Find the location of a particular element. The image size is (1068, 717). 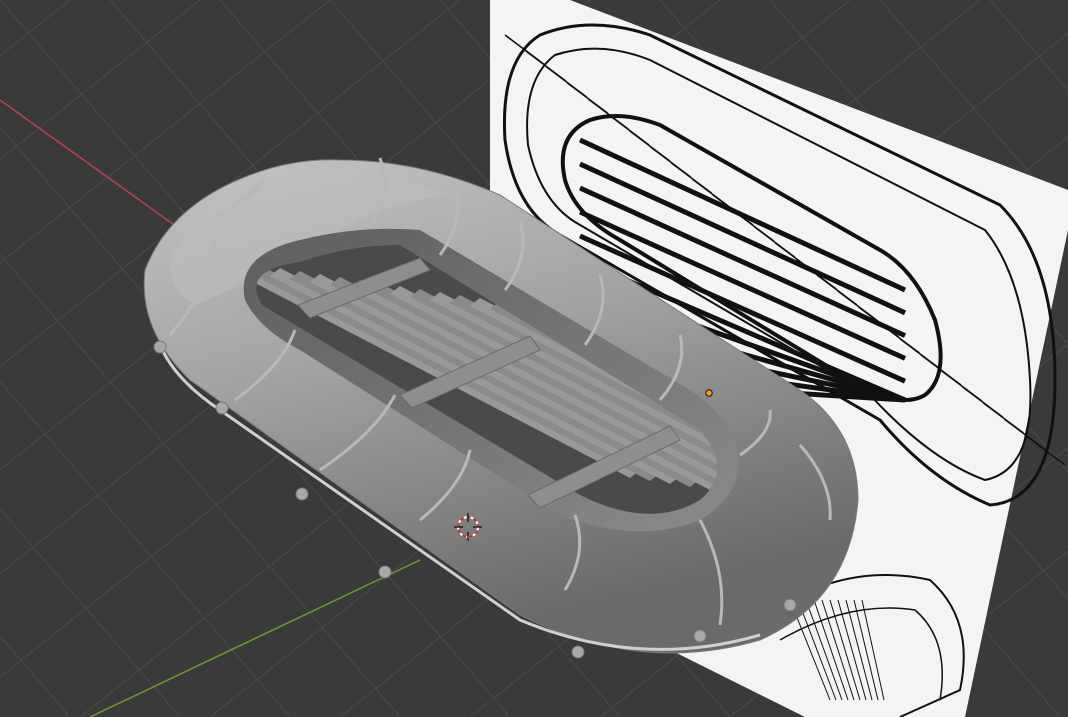

object-origin-marker is located at coordinates (709, 393).